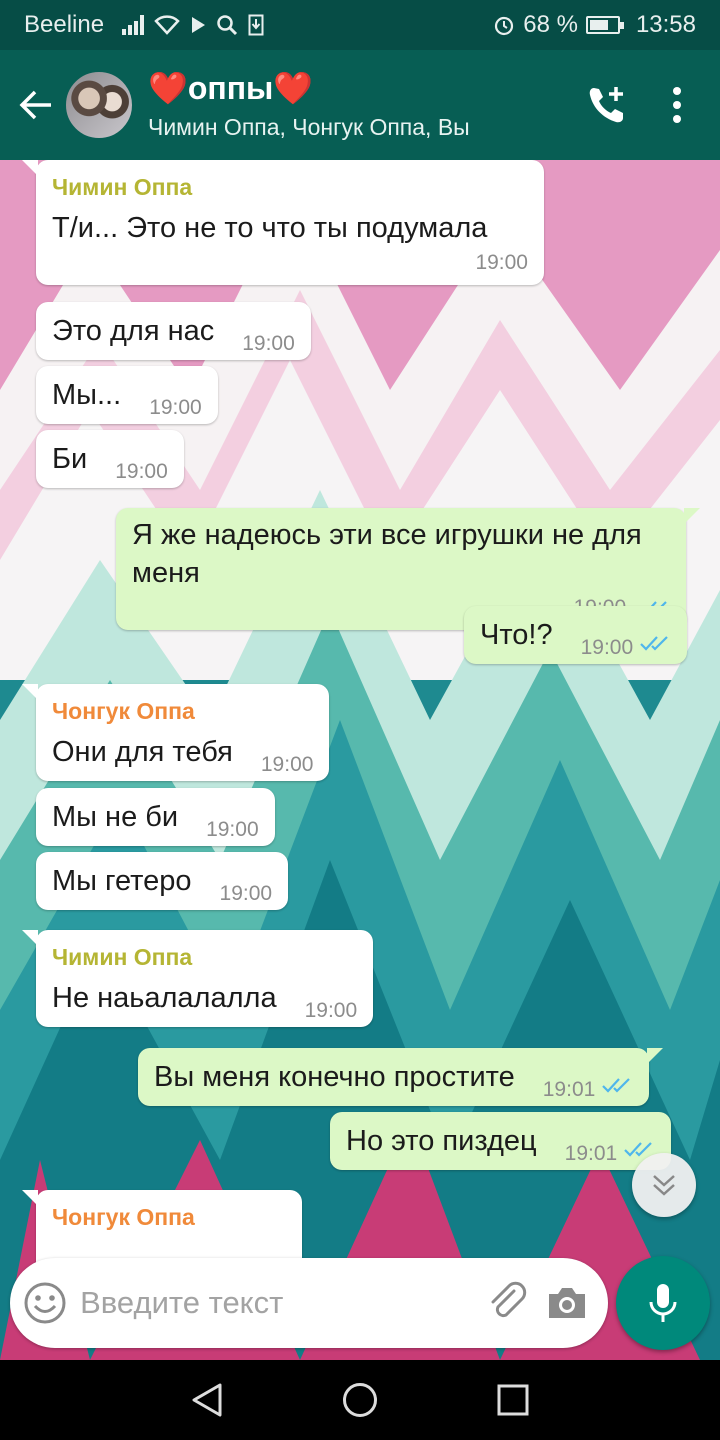 The height and width of the screenshot is (1440, 720). I want to click on nav-recents-button, so click(513, 1400).